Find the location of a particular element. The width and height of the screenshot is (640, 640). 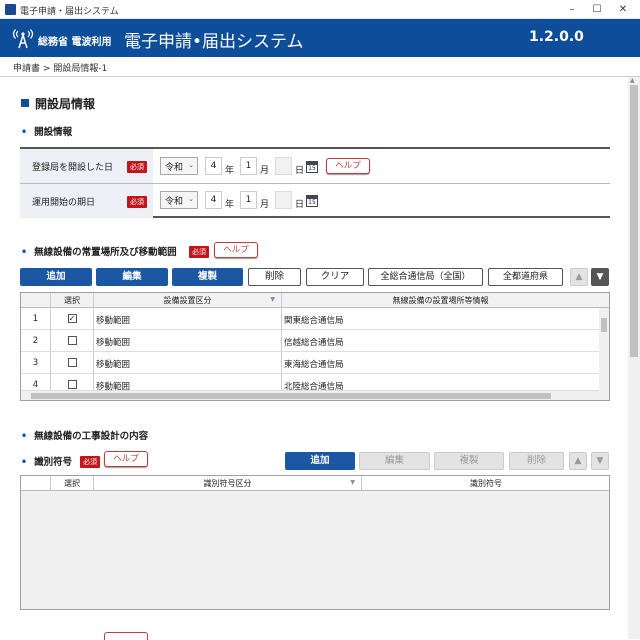

grid-header: 選択 識別符号区分 ▼ 識別符号 is located at coordinates (315, 483).